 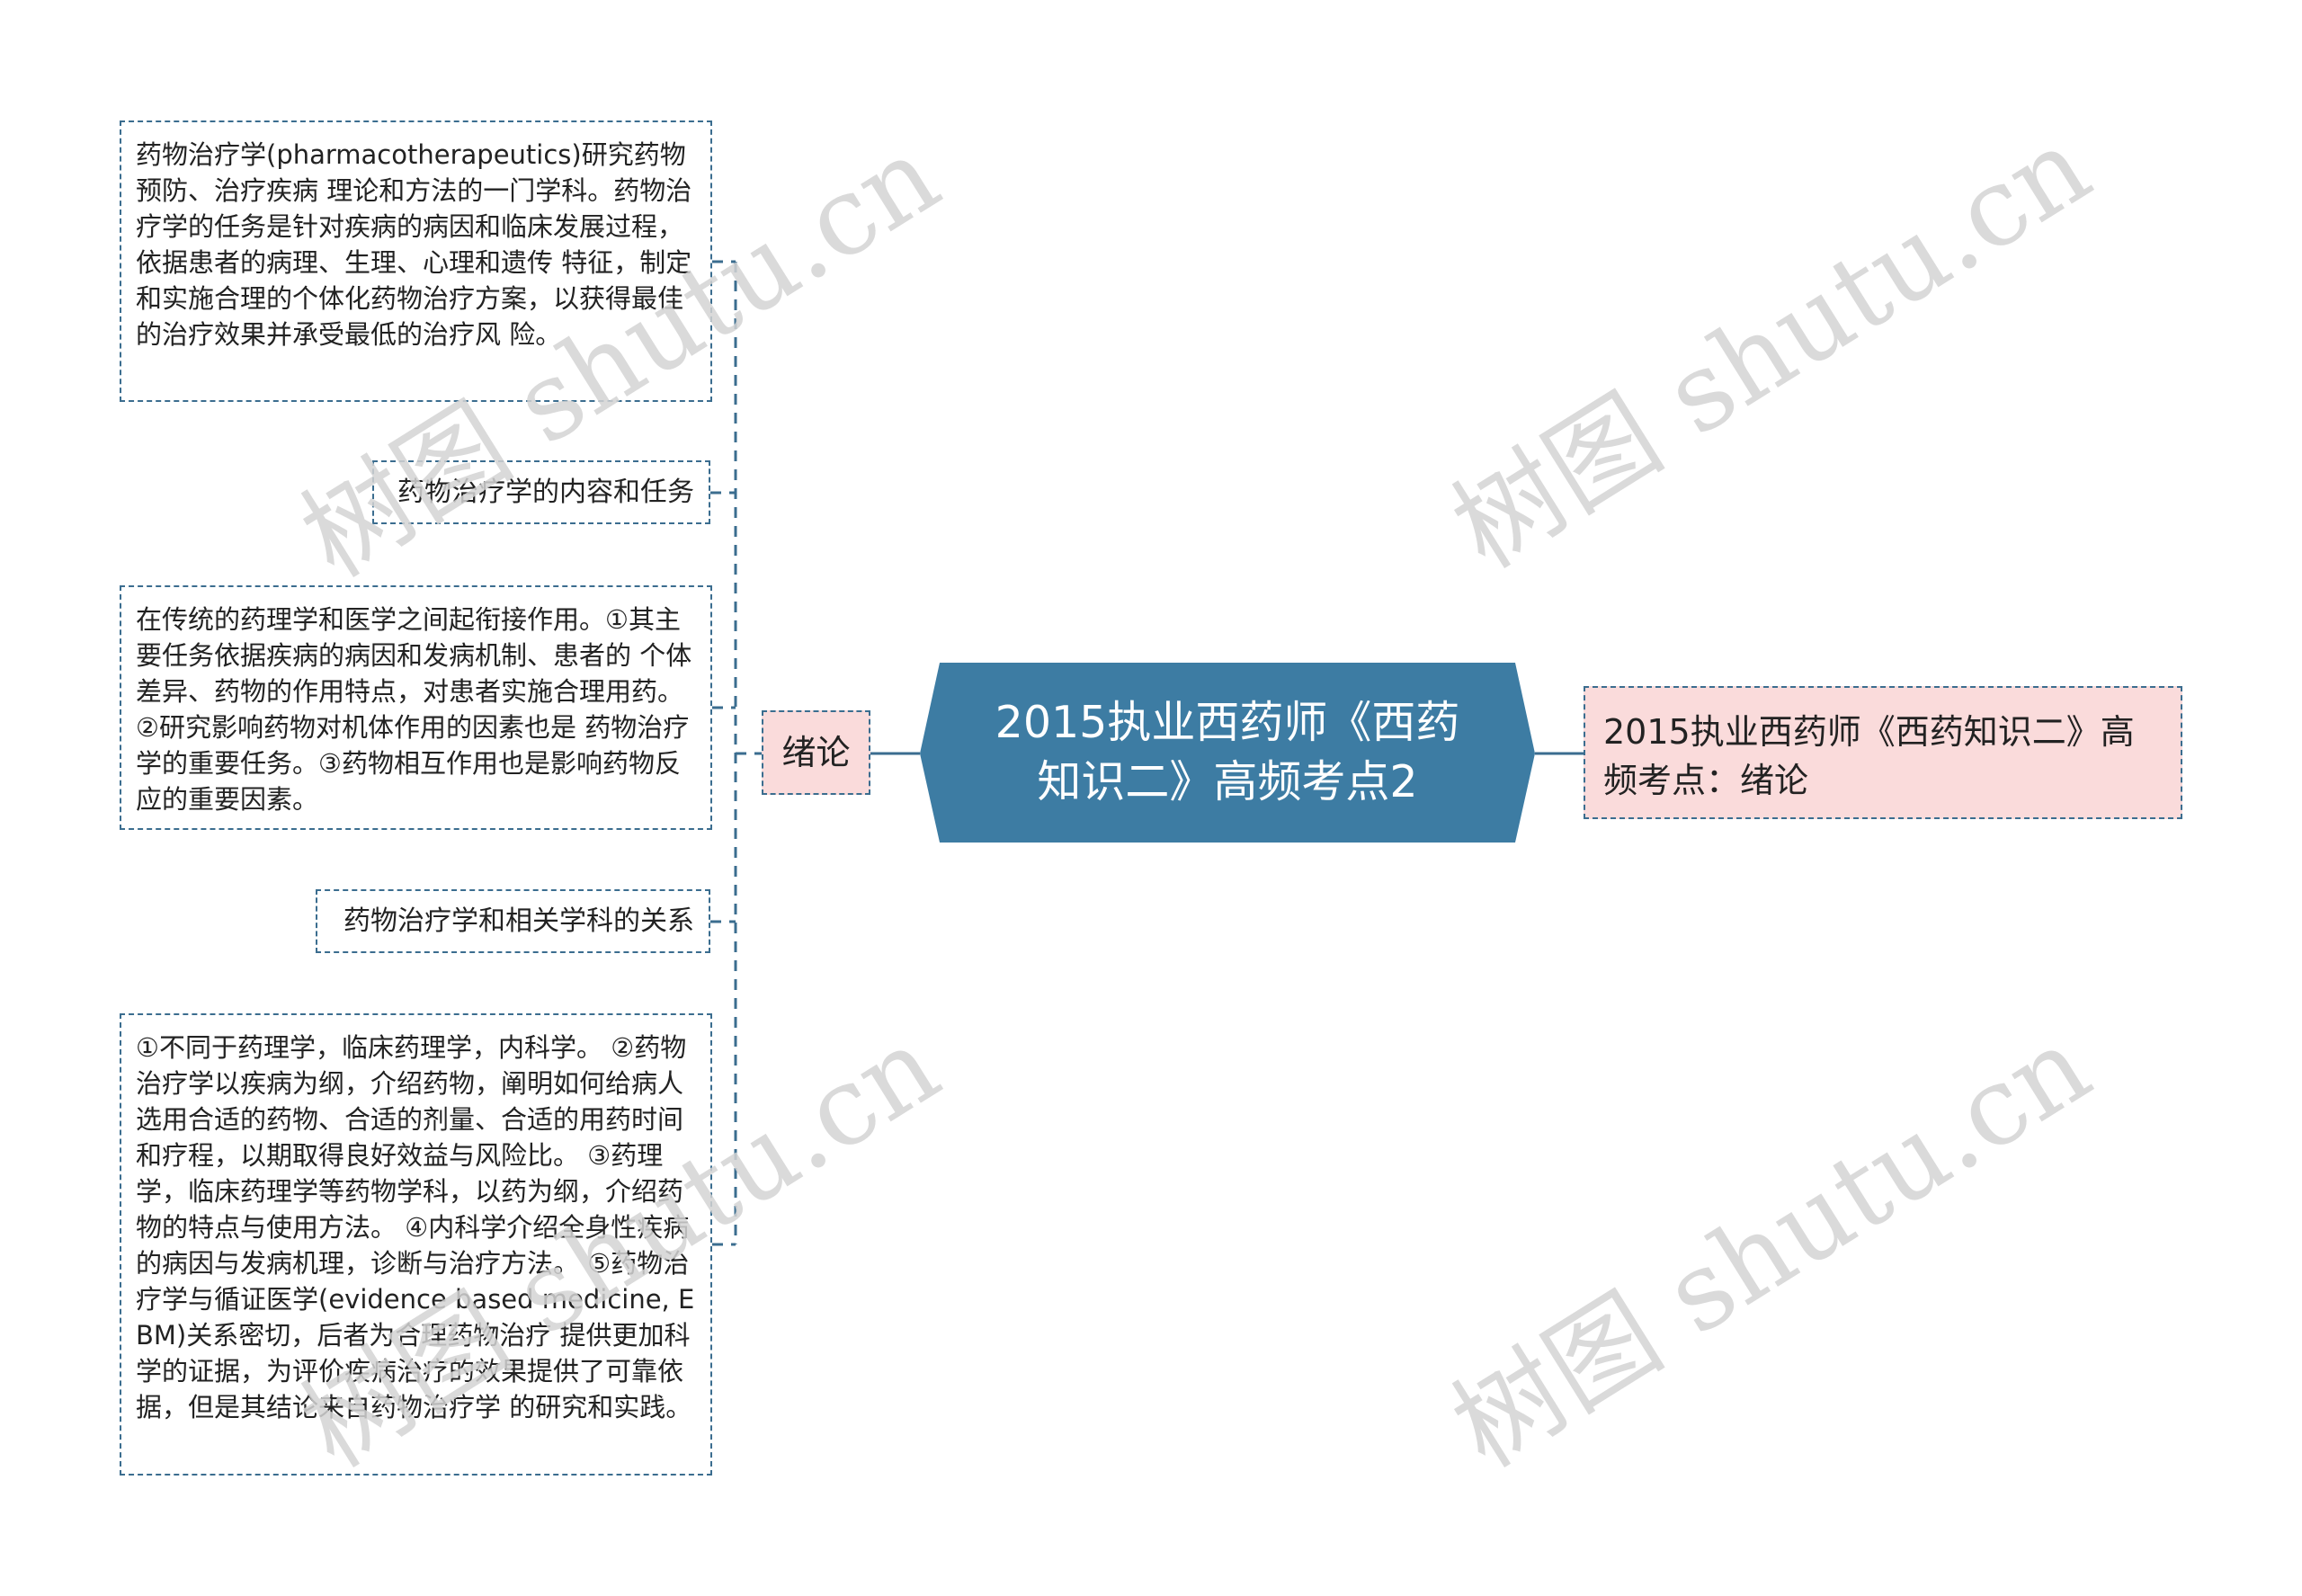 I want to click on branch-node-introduction: 绪论, so click(x=816, y=752).